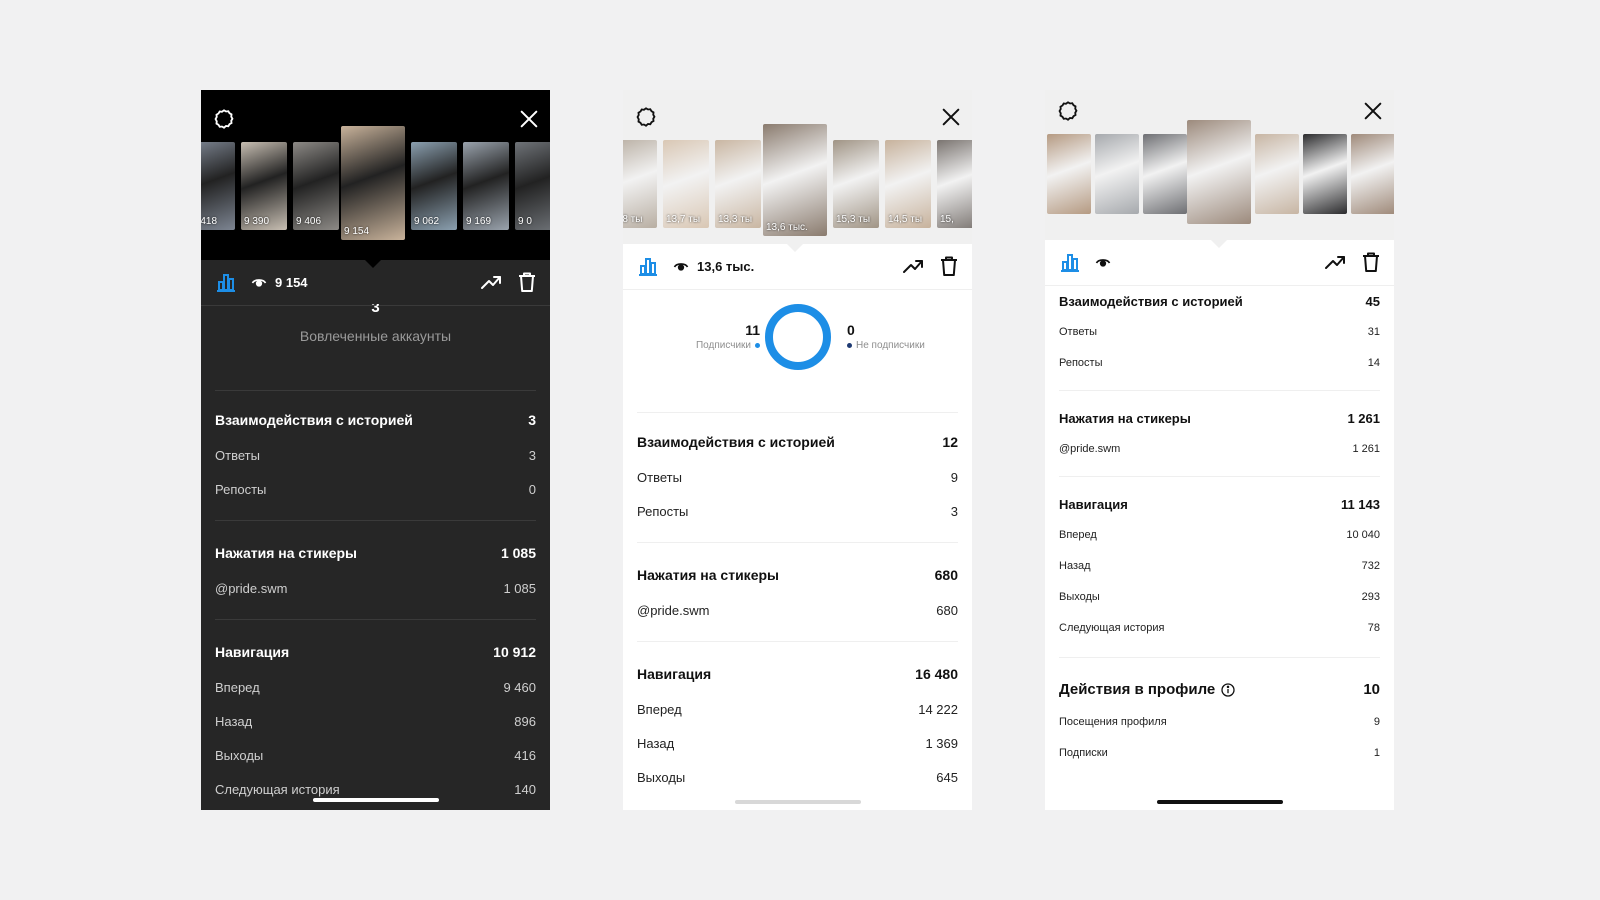 The width and height of the screenshot is (1600, 900). I want to click on metric-label: Подписки, so click(1083, 752).